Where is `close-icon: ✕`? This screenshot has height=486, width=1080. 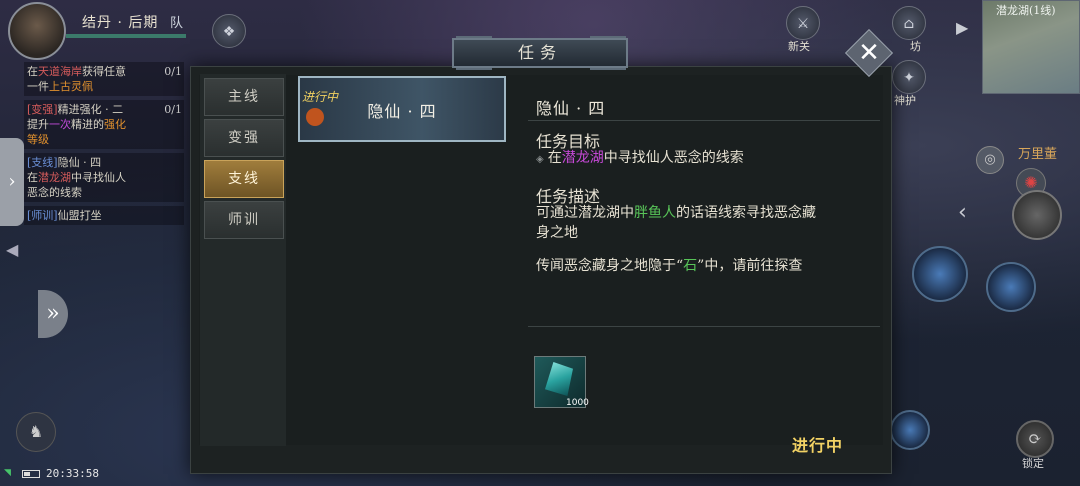
close-icon: ✕ is located at coordinates (869, 53).